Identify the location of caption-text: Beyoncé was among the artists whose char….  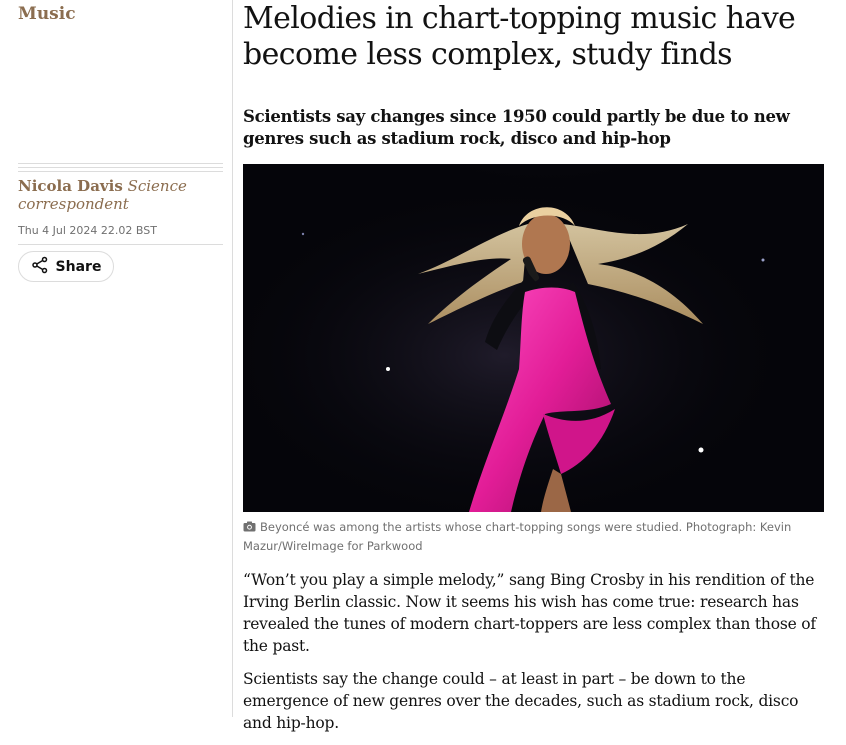
(517, 536).